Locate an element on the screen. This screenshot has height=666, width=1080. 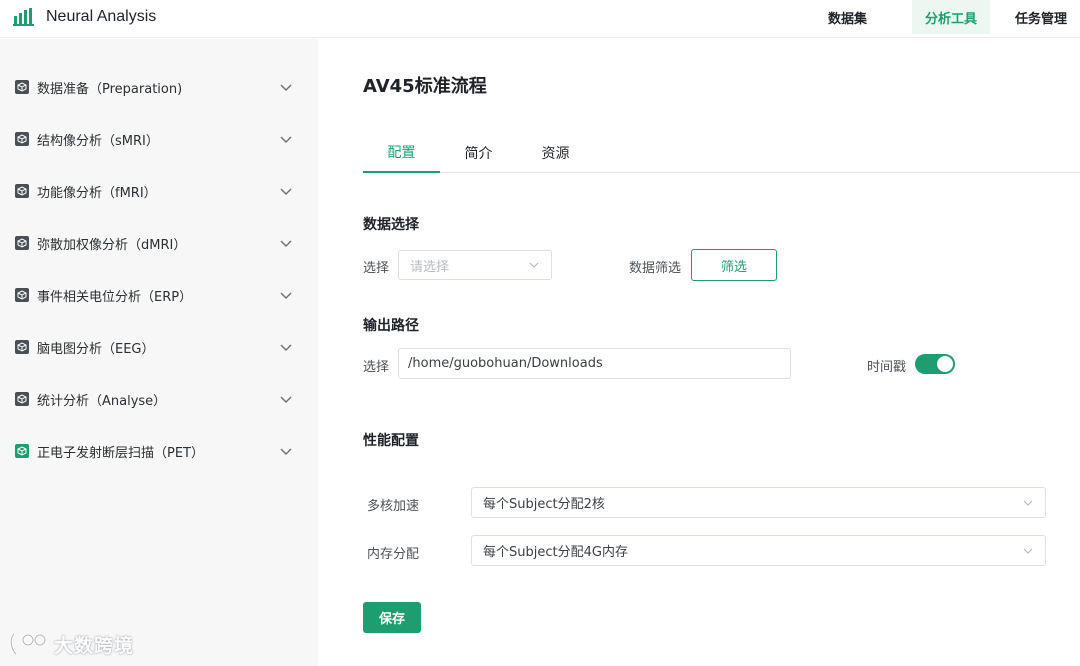
section-title-data-select: 数据选择 is located at coordinates (391, 225).